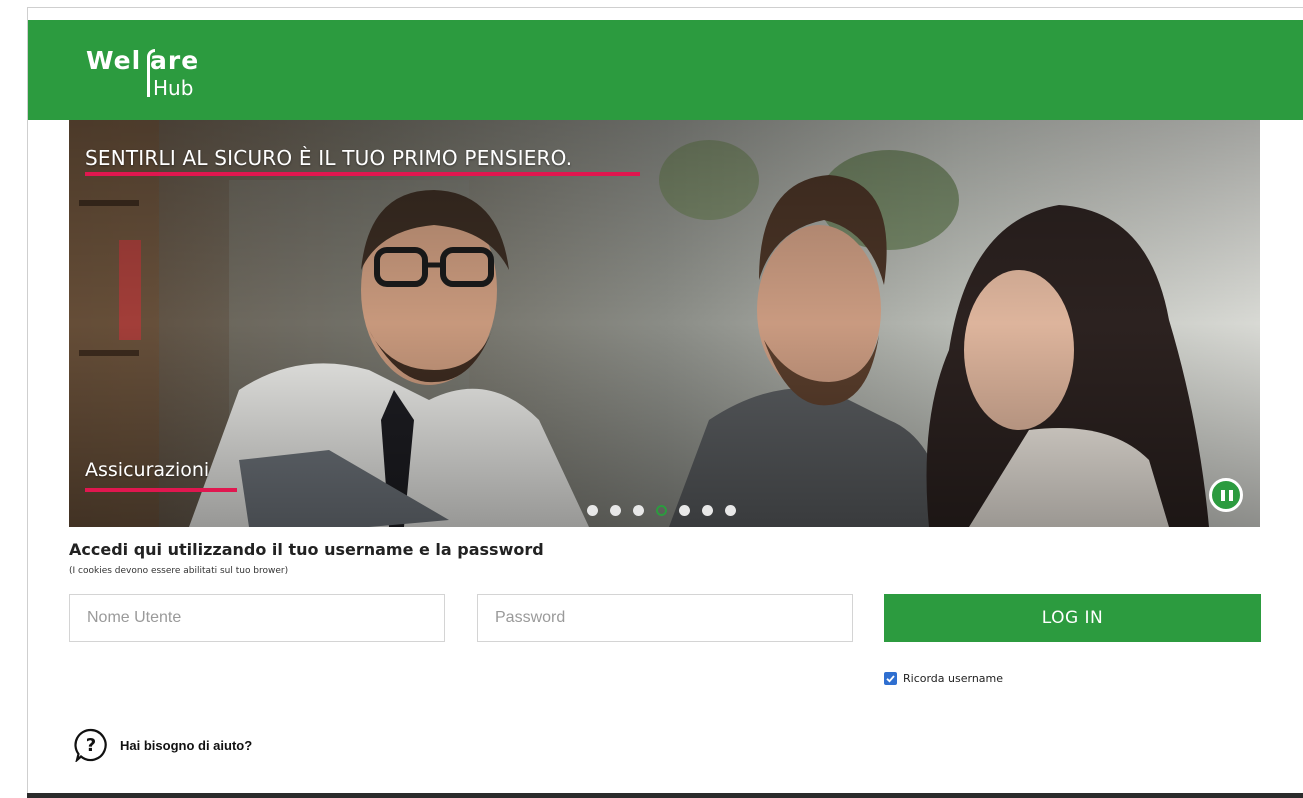 This screenshot has width=1303, height=798. I want to click on question-icon: ?, so click(91, 746).